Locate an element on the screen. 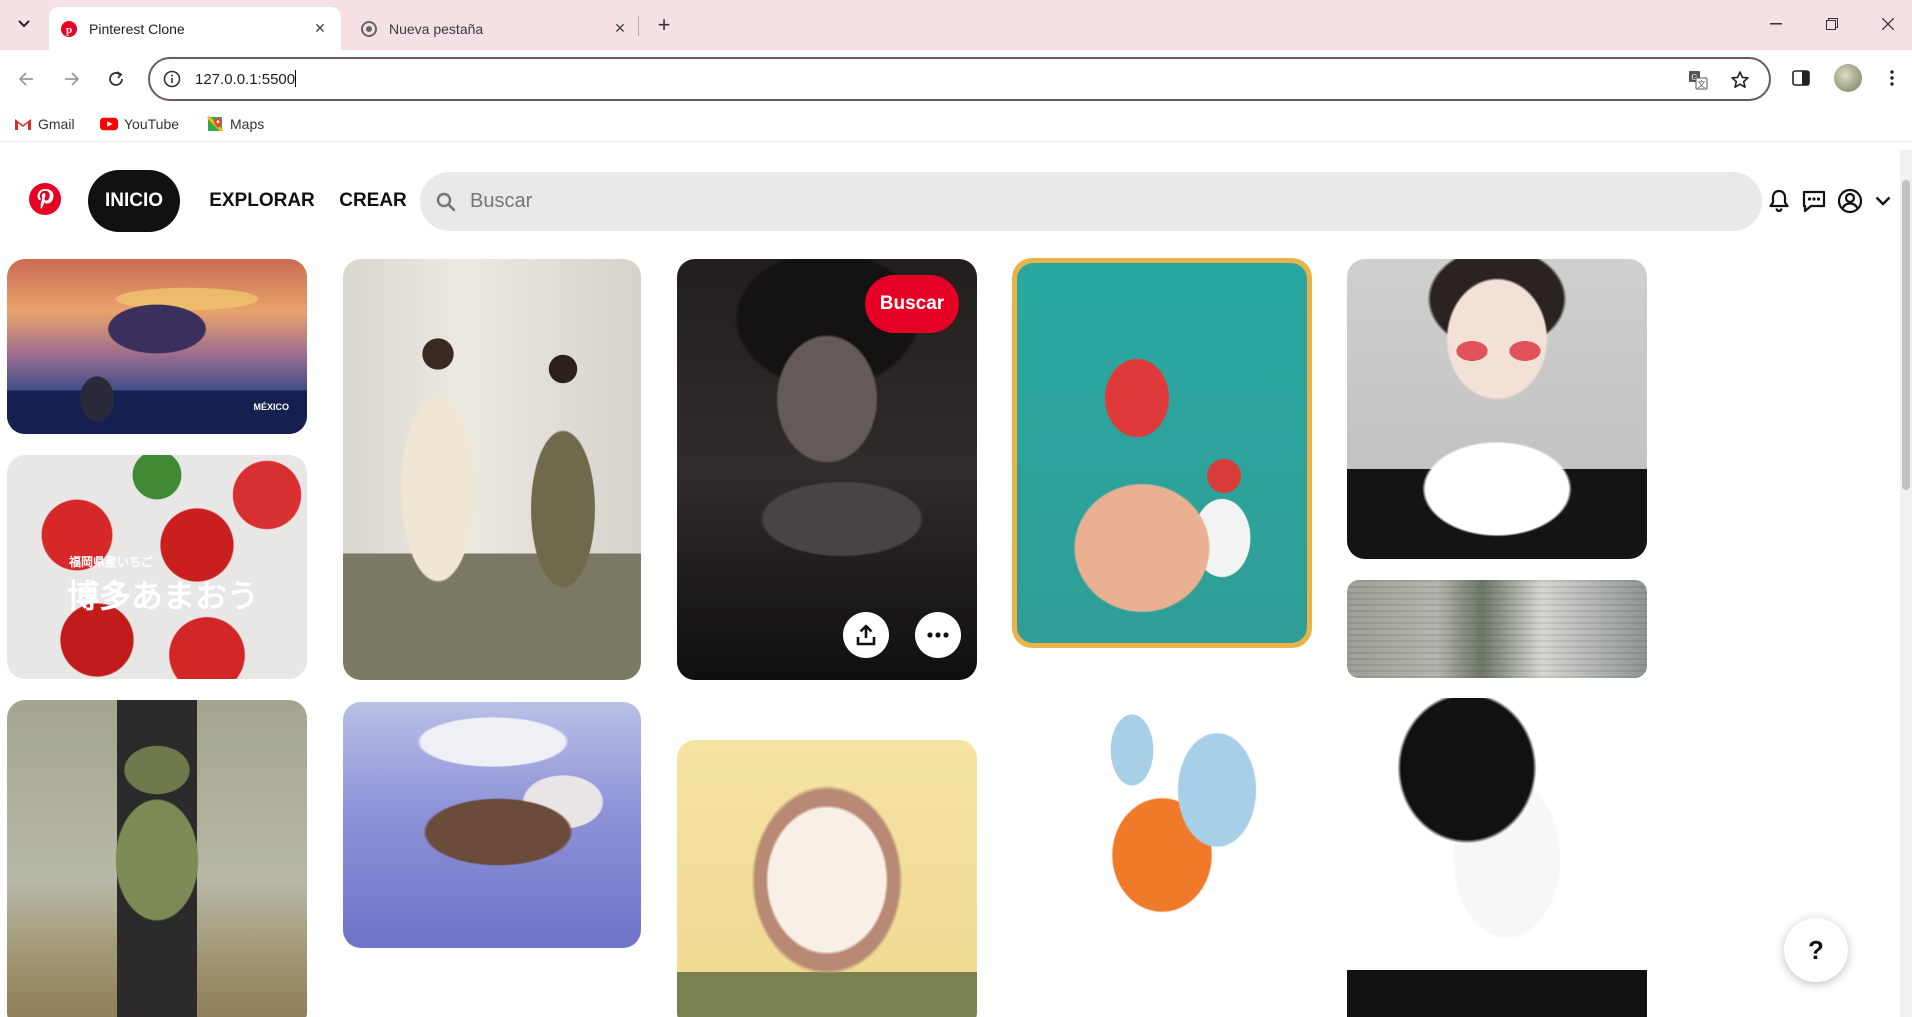 The height and width of the screenshot is (1017, 1912). tab-nueva-pestana: Nueva pestaña ✕ is located at coordinates (495, 28).